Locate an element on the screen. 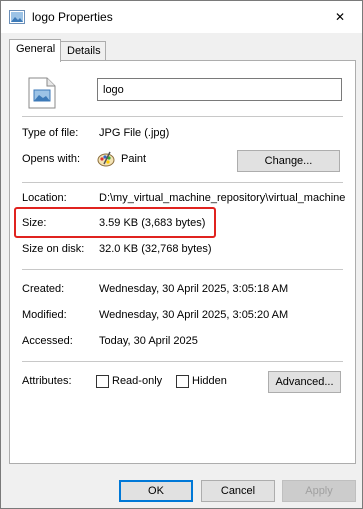 This screenshot has height=509, width=363. file-type-icon is located at coordinates (42, 93).